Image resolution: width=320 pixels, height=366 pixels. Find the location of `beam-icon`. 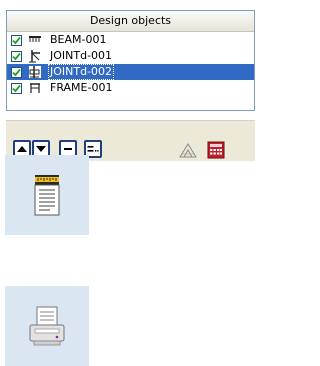

beam-icon is located at coordinates (35, 39).